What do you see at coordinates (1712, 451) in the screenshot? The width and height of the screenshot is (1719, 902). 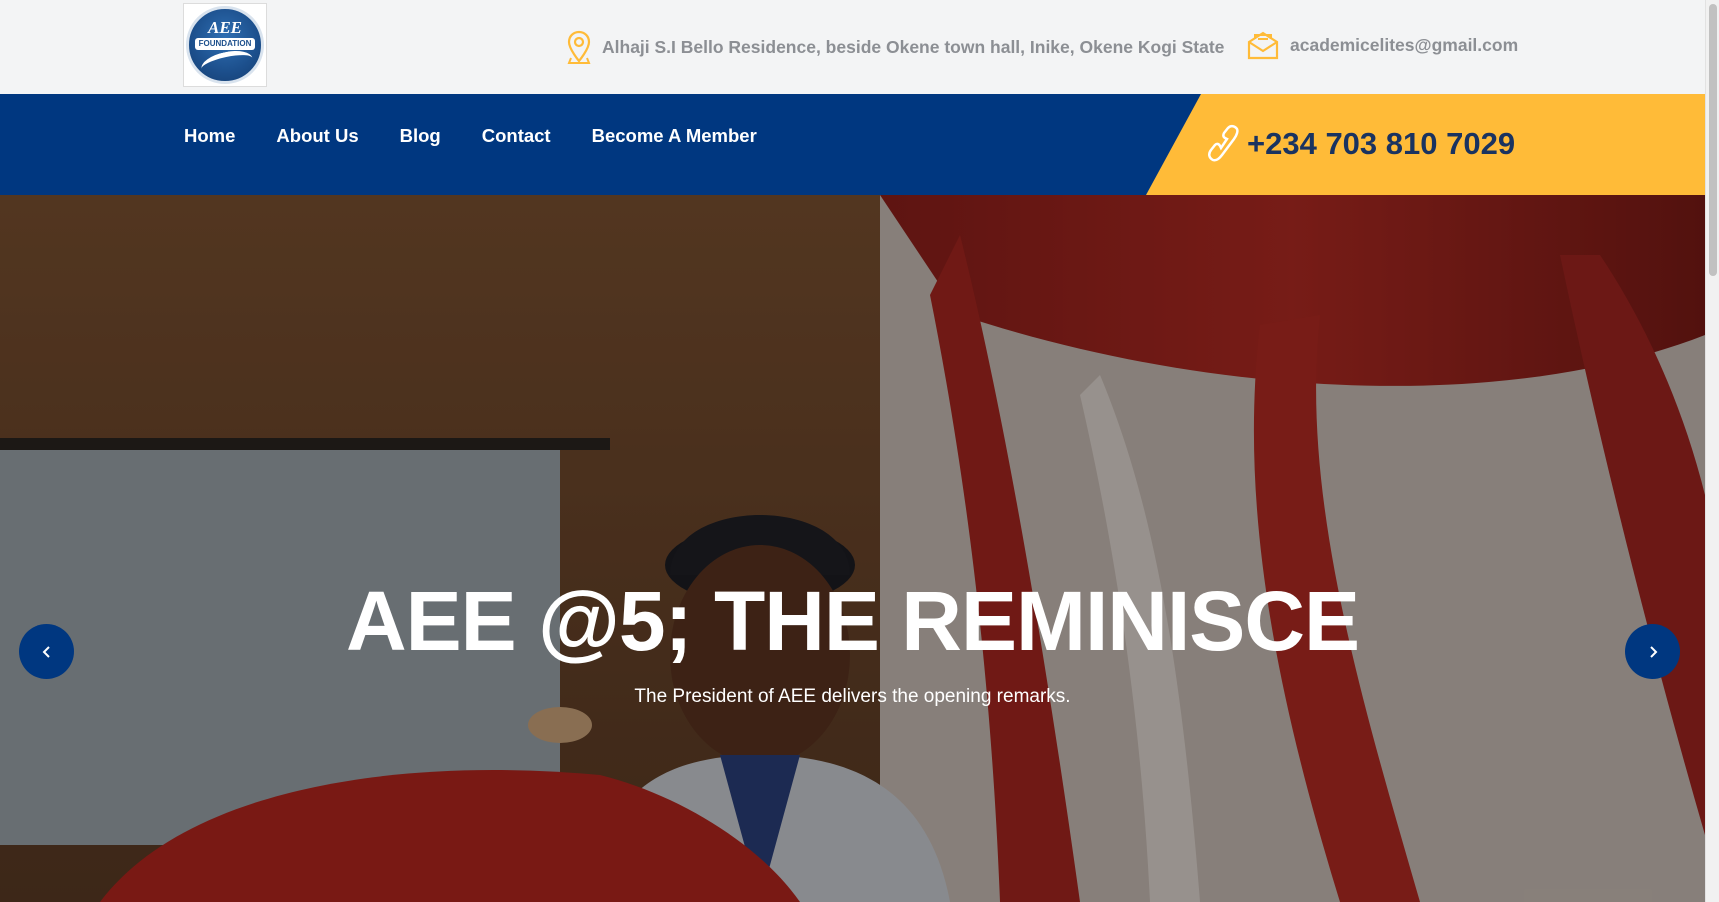 I see `page-scrollbar` at bounding box center [1712, 451].